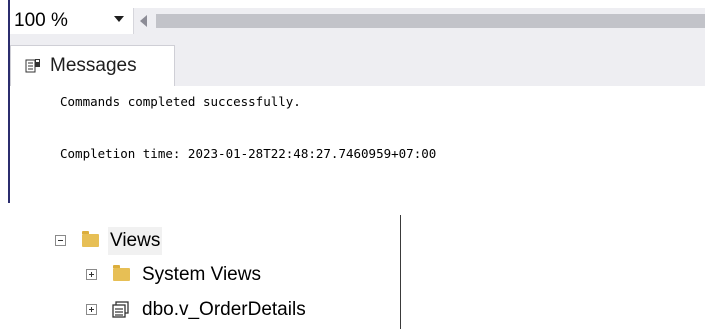  Describe the element at coordinates (72, 21) in the screenshot. I see `zoom-dropdown: 100 %` at that location.